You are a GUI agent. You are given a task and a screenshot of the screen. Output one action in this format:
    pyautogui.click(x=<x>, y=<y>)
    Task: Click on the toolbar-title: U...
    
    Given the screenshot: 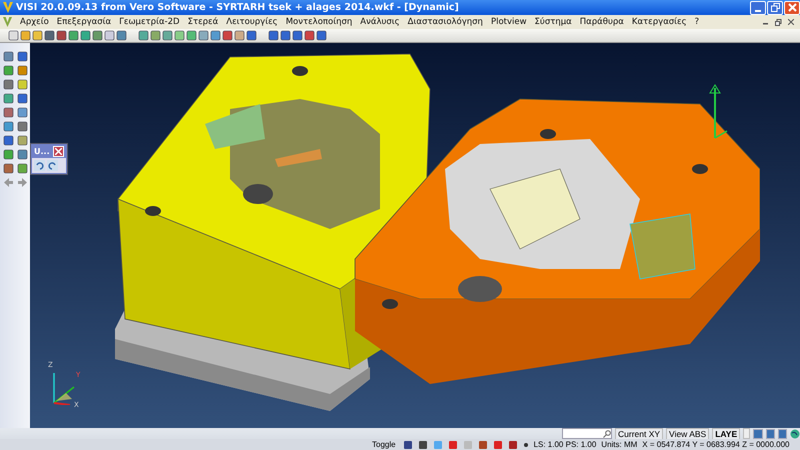 What is the action you would take?
    pyautogui.click(x=42, y=151)
    